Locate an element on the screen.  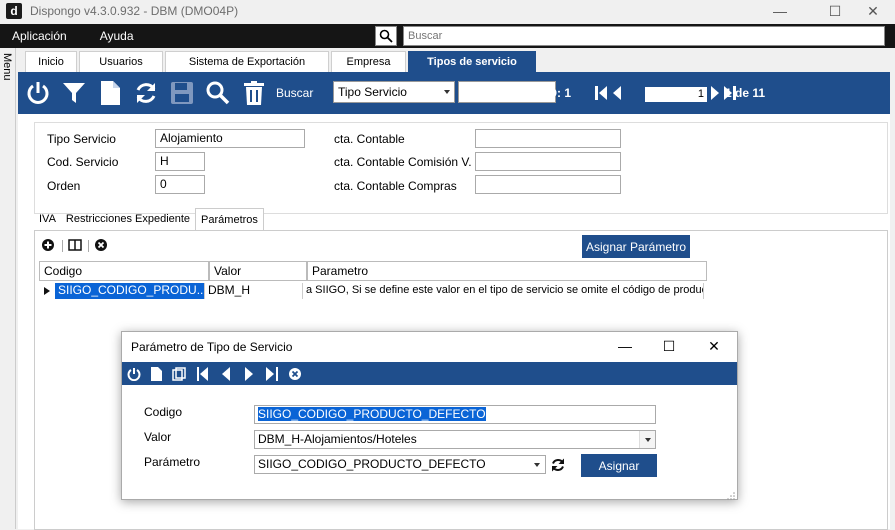
cta-contable-compras-field is located at coordinates (548, 184).